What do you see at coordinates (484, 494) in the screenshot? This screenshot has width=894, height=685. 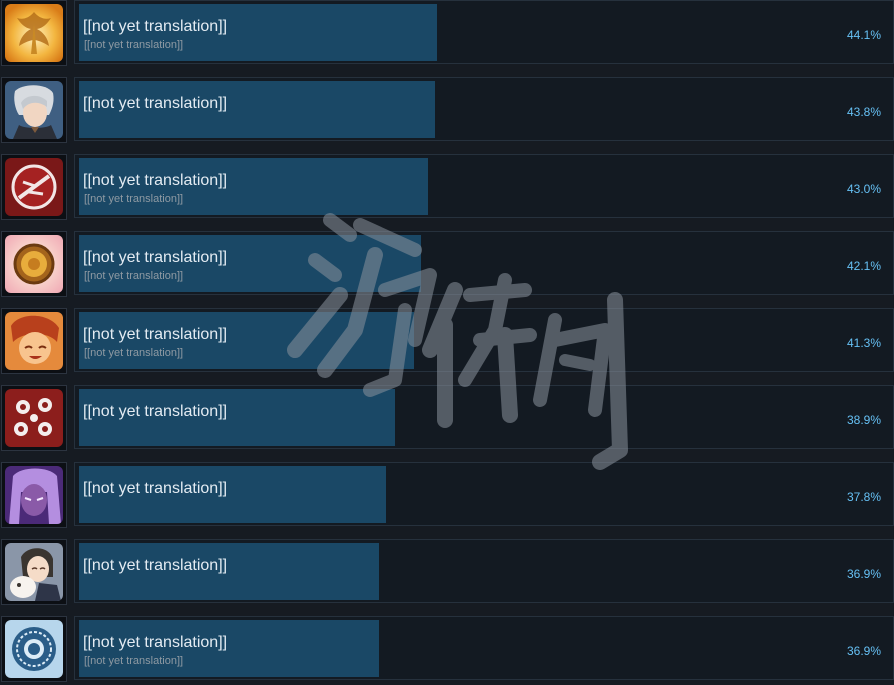 I see `achievement-panel: [[not yet translation]] 37.8%` at bounding box center [484, 494].